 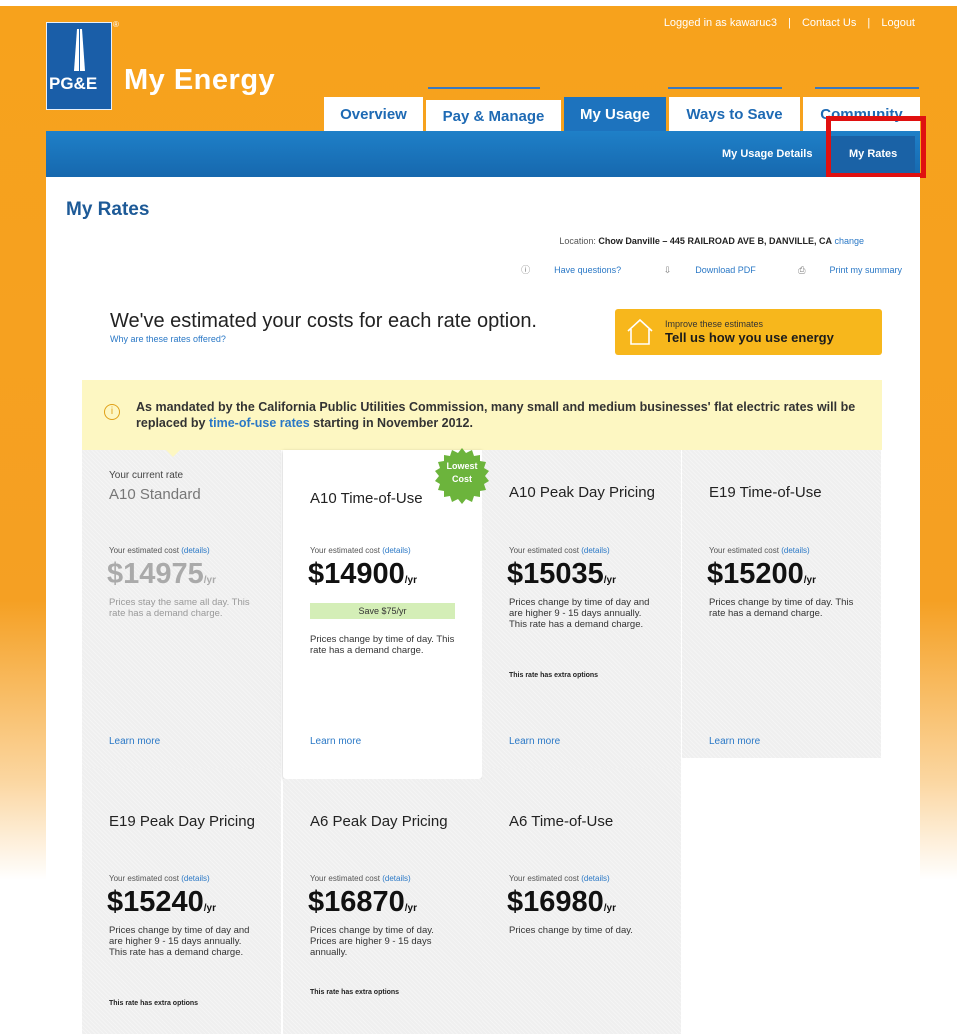 What do you see at coordinates (168, 339) in the screenshot?
I see `why-rates-link: Why are these rates offered?` at bounding box center [168, 339].